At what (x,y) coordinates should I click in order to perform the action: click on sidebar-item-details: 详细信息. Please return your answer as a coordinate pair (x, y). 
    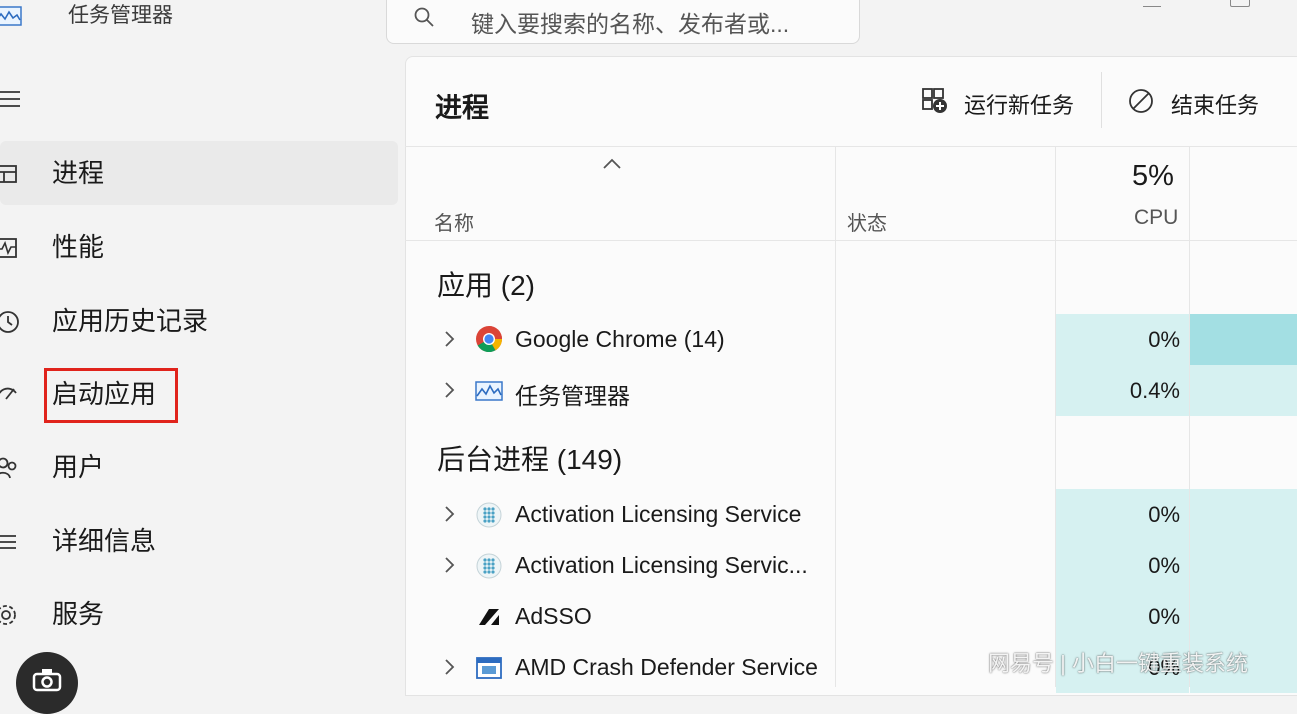
    Looking at the image, I should click on (199, 541).